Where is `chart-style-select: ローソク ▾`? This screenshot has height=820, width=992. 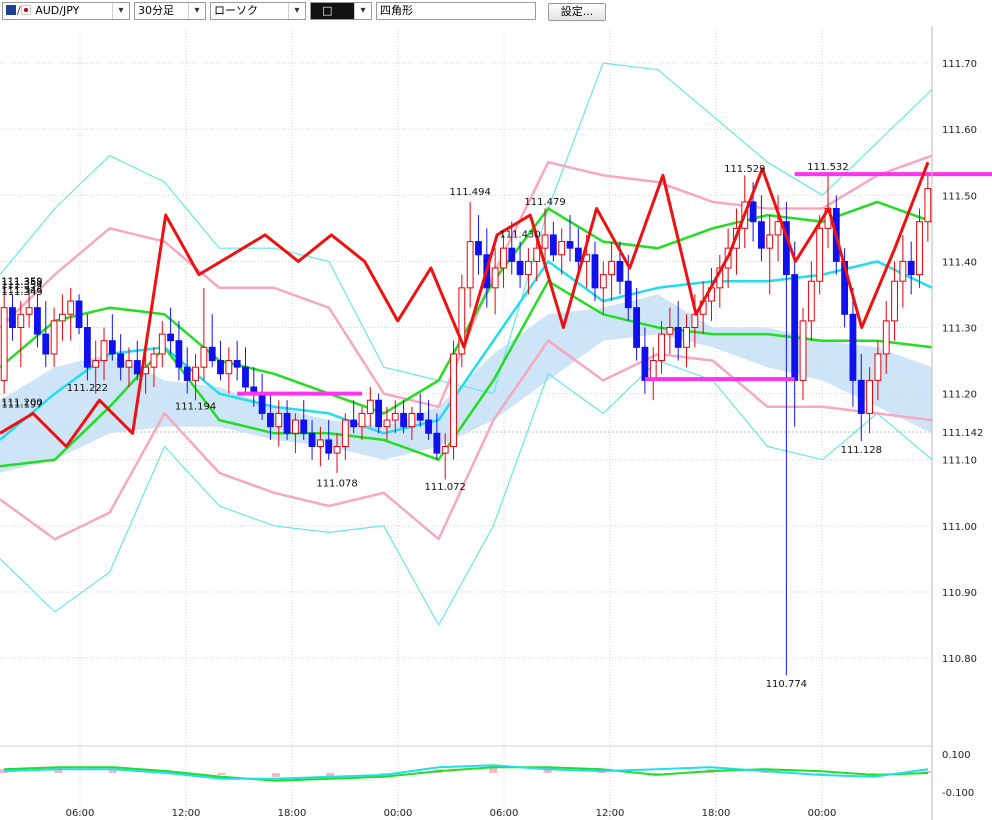 chart-style-select: ローソク ▾ is located at coordinates (258, 11).